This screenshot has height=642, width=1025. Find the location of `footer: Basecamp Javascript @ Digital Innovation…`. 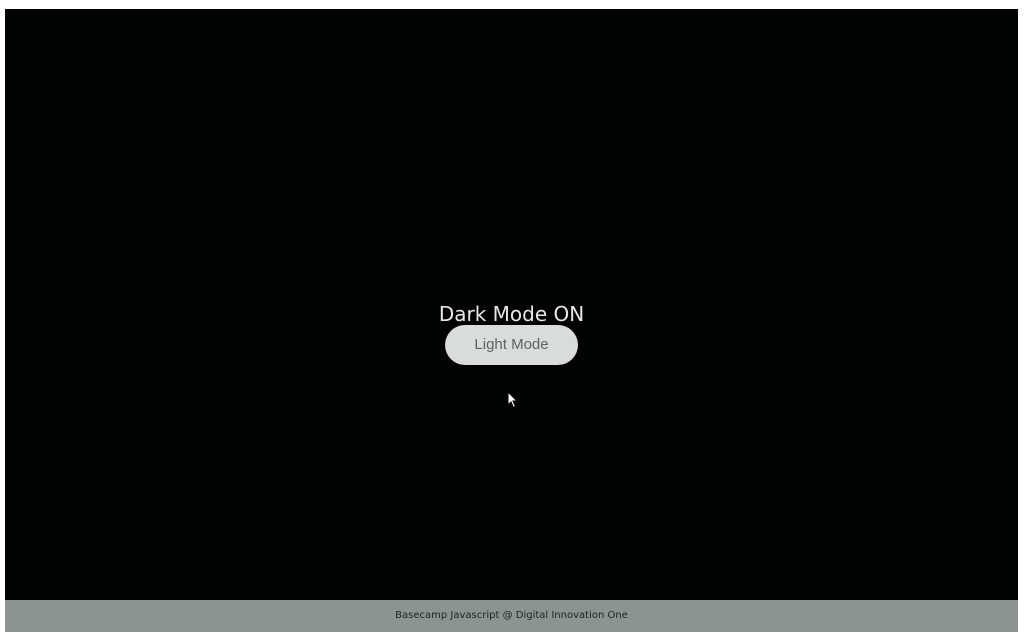

footer: Basecamp Javascript @ Digital Innovation… is located at coordinates (511, 616).